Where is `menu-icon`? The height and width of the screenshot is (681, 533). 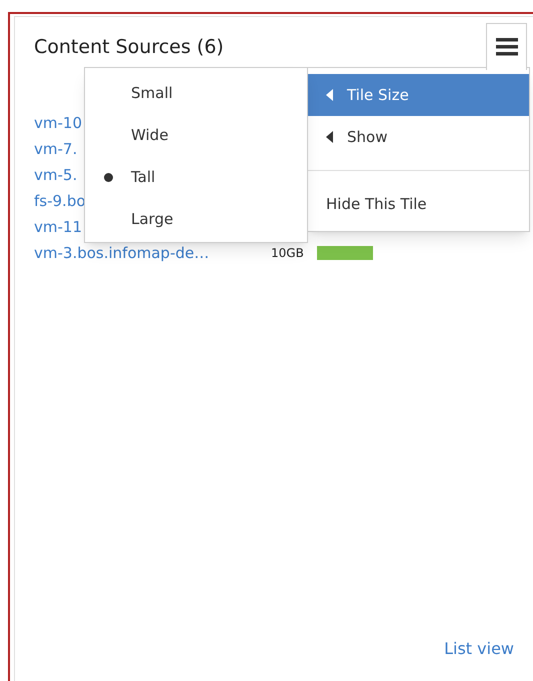
menu-icon is located at coordinates (507, 47).